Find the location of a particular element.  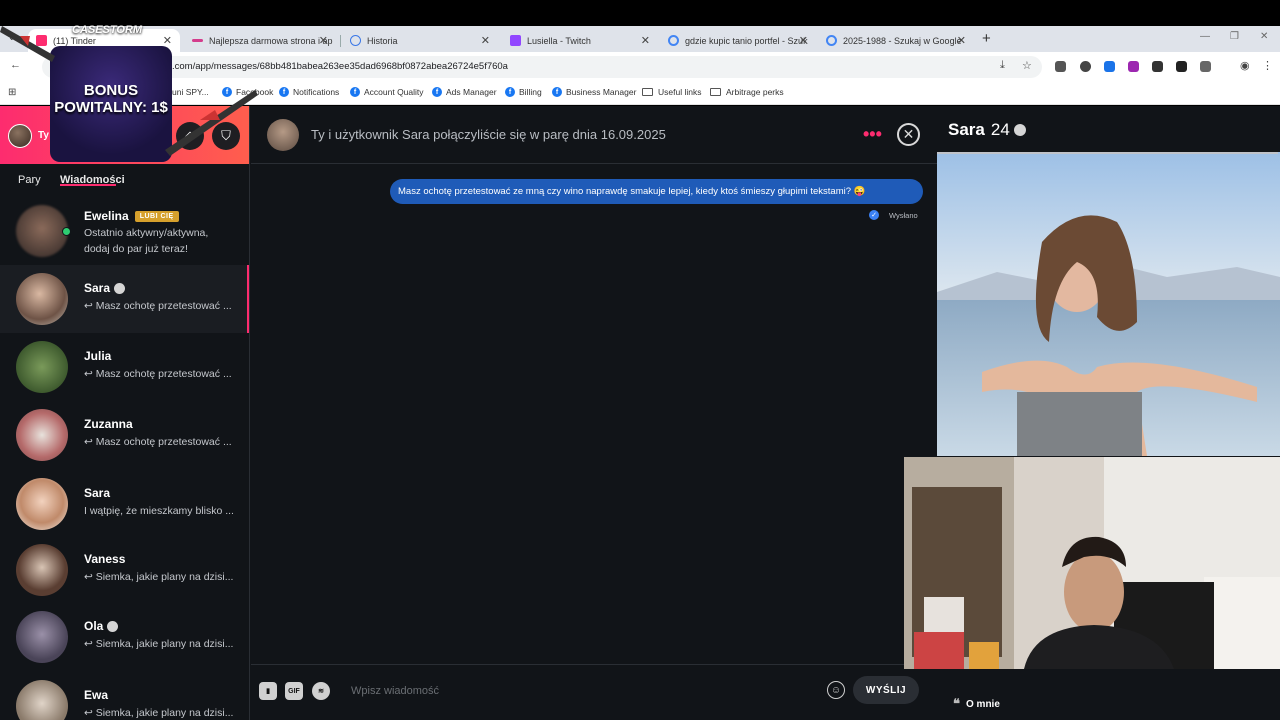

new-tab-plus-icon: + is located at coordinates (986, 38).